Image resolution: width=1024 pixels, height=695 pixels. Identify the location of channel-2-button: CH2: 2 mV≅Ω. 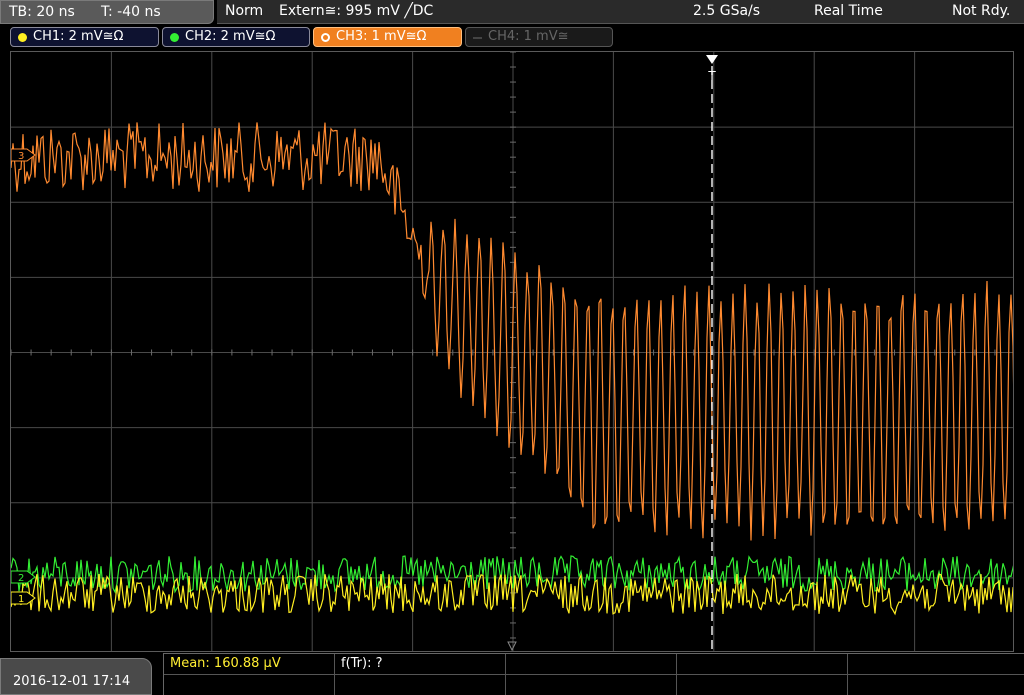
(236, 37).